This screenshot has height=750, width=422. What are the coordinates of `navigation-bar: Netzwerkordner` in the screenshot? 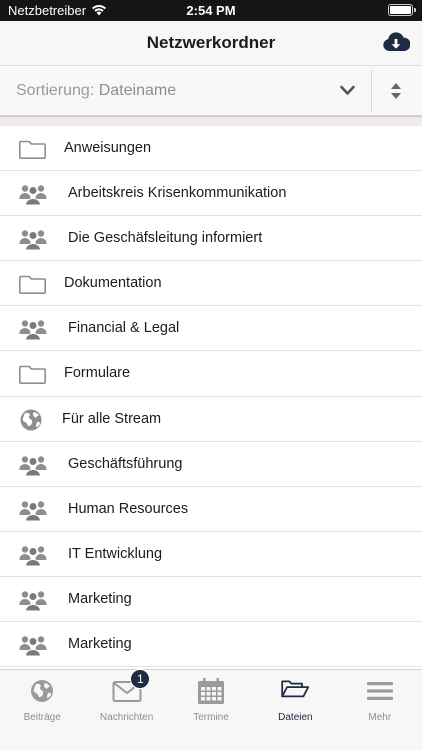 It's located at (211, 43).